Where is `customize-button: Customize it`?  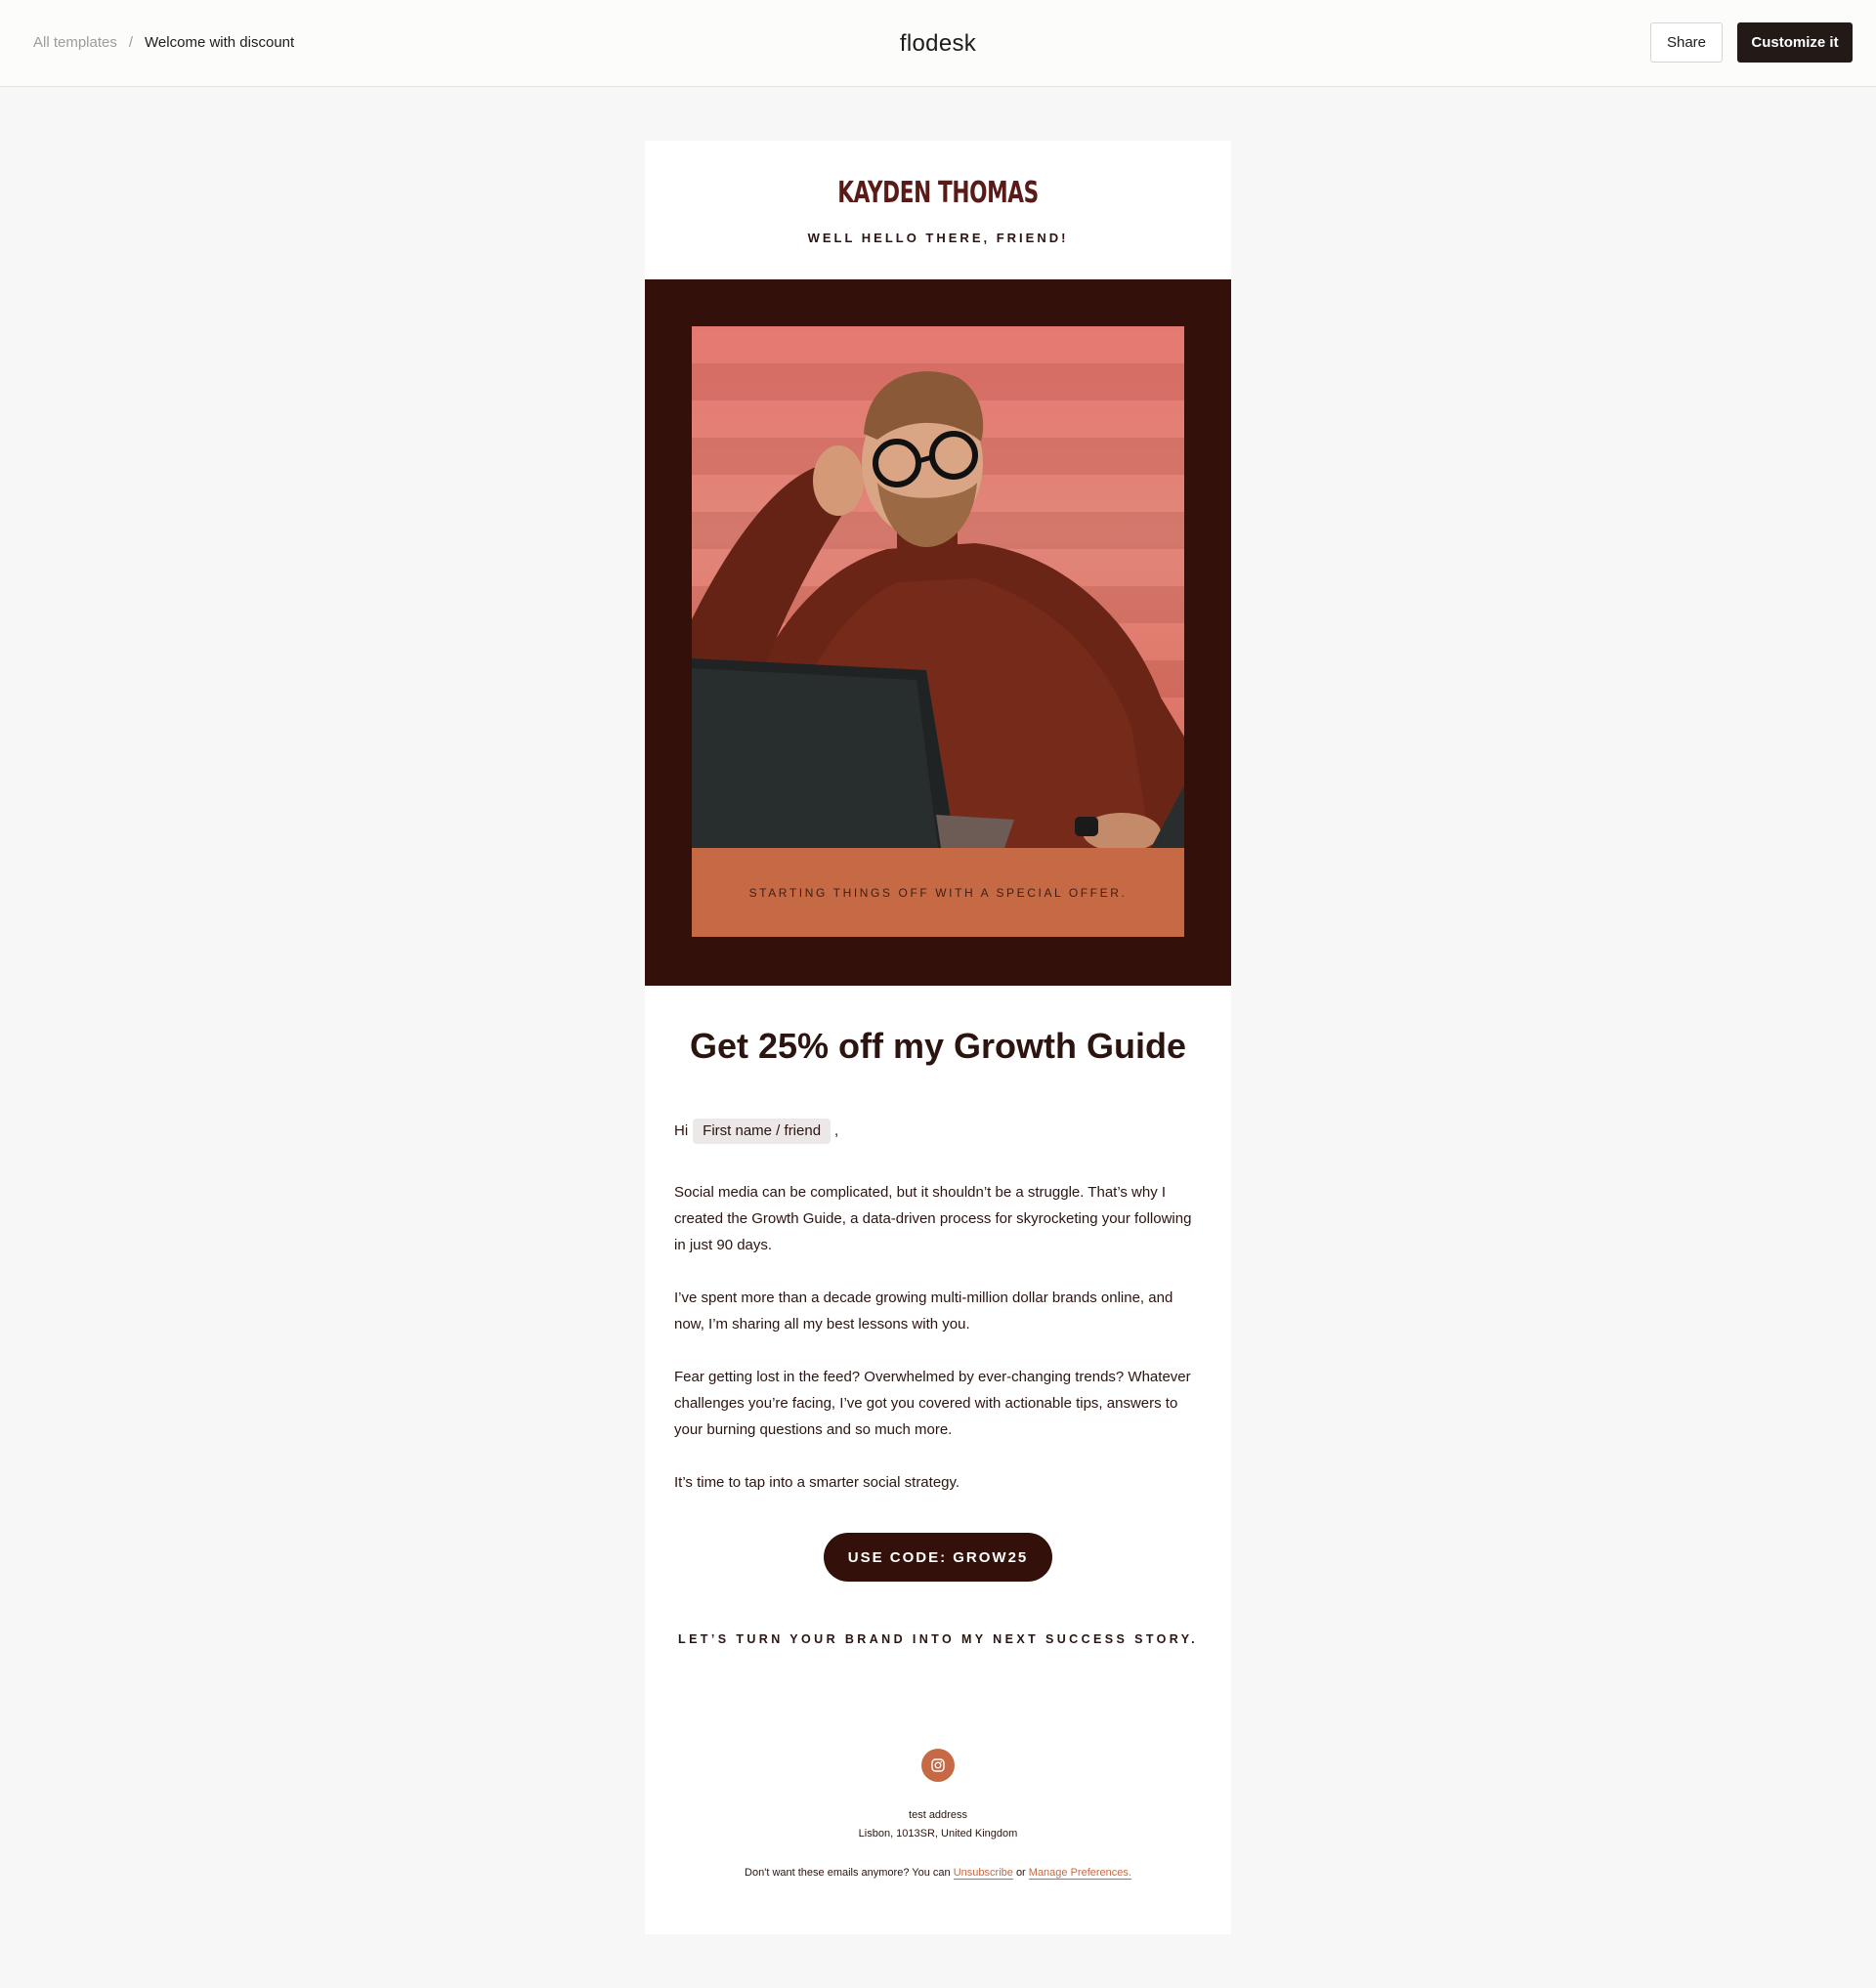 customize-button: Customize it is located at coordinates (1795, 42).